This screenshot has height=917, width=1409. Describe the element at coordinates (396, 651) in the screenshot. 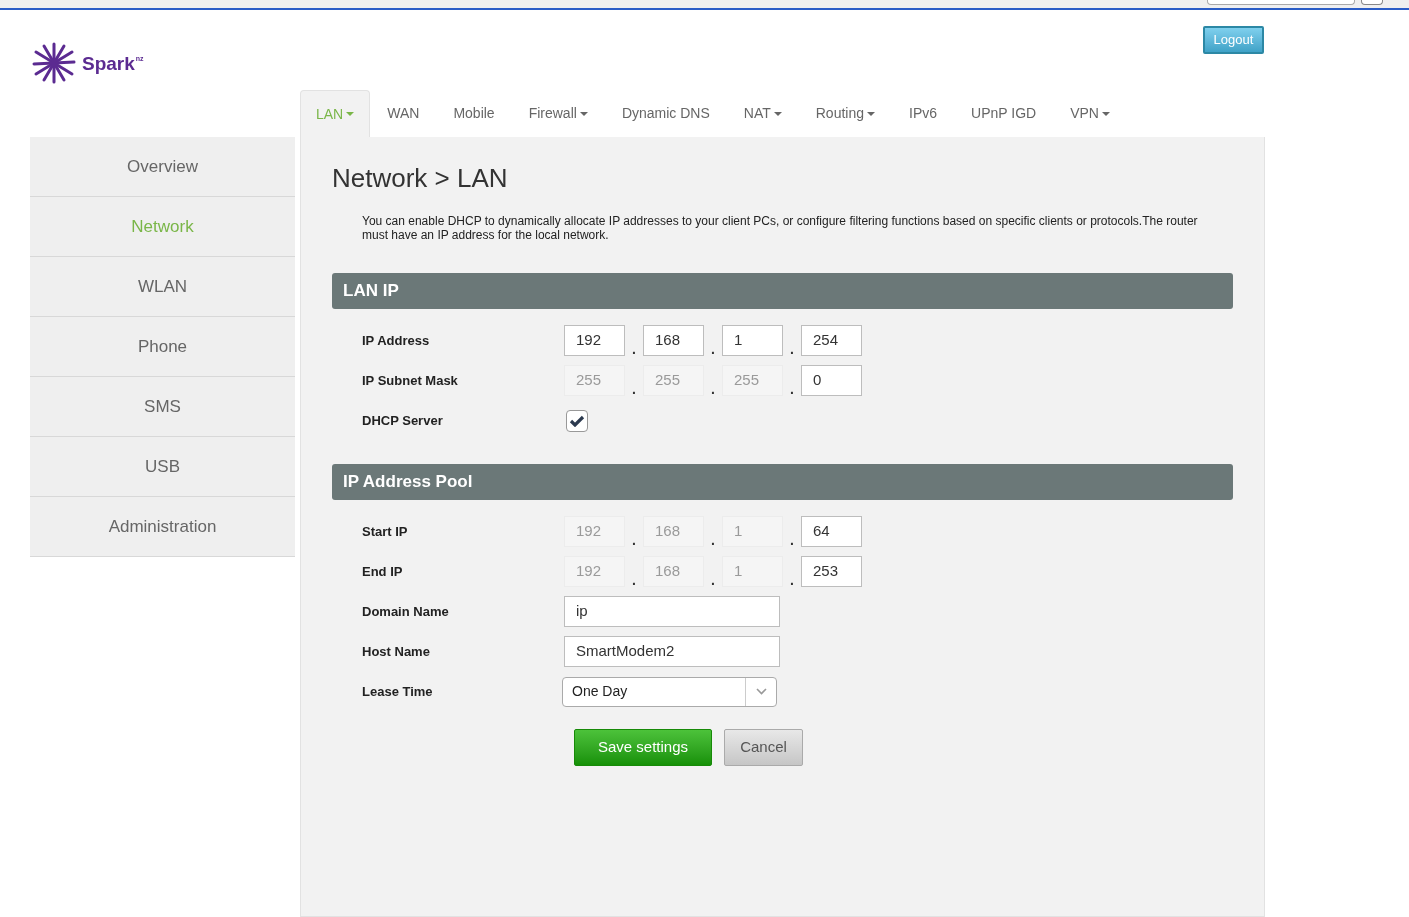

I see `field-label: Host Name` at that location.